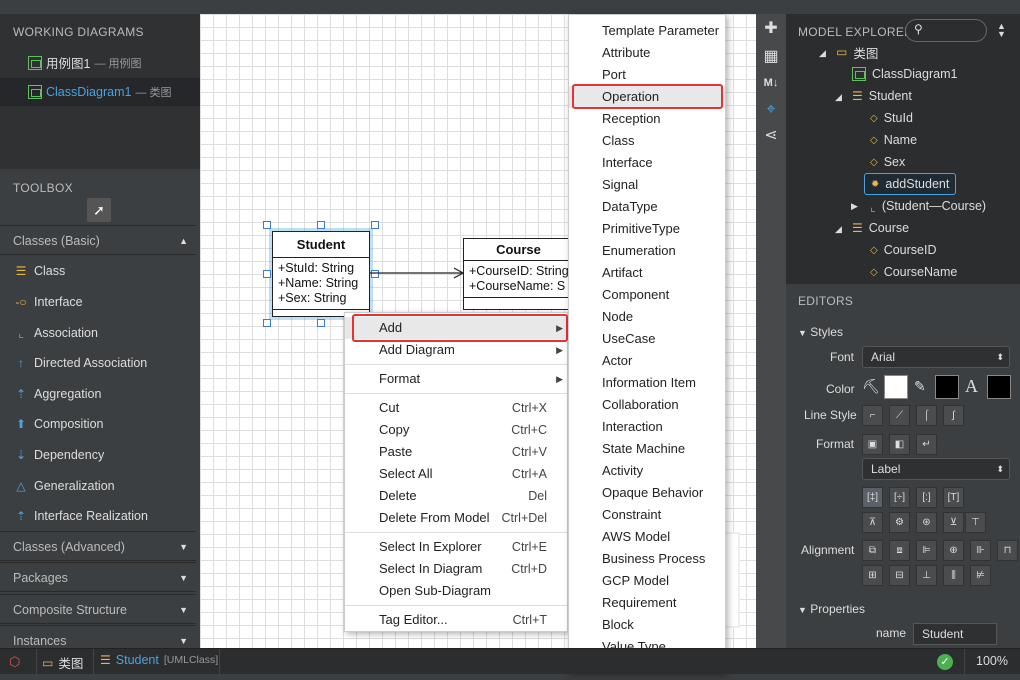 The height and width of the screenshot is (680, 1020). I want to click on menu-item-format: Format ▶, so click(456, 379).